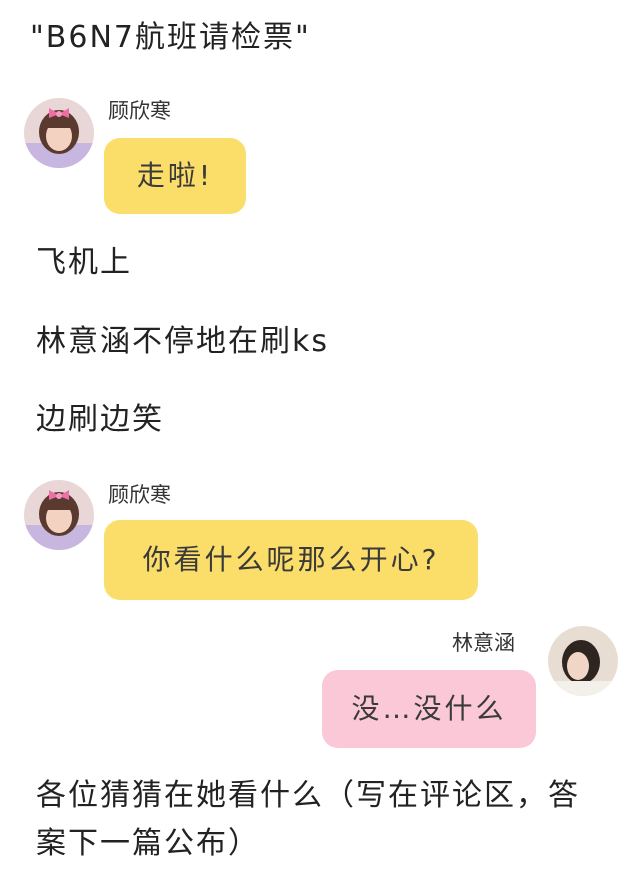 This screenshot has height=880, width=640. Describe the element at coordinates (429, 709) in the screenshot. I see `message-bubble: 没…没什么` at that location.